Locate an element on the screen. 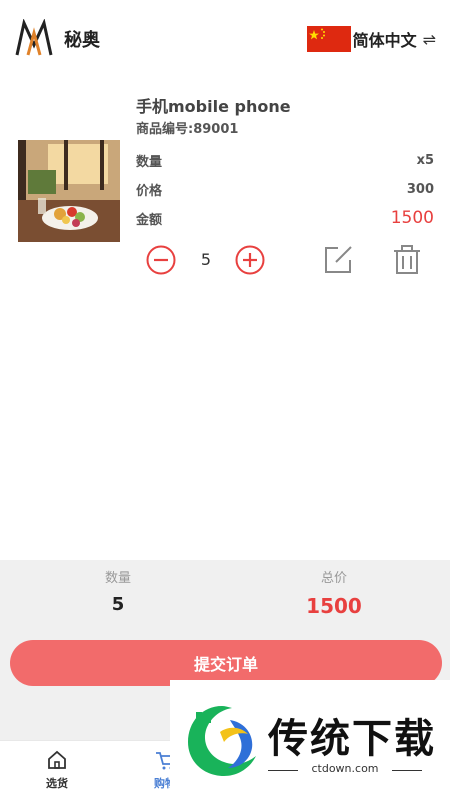  home-icon is located at coordinates (57, 759).